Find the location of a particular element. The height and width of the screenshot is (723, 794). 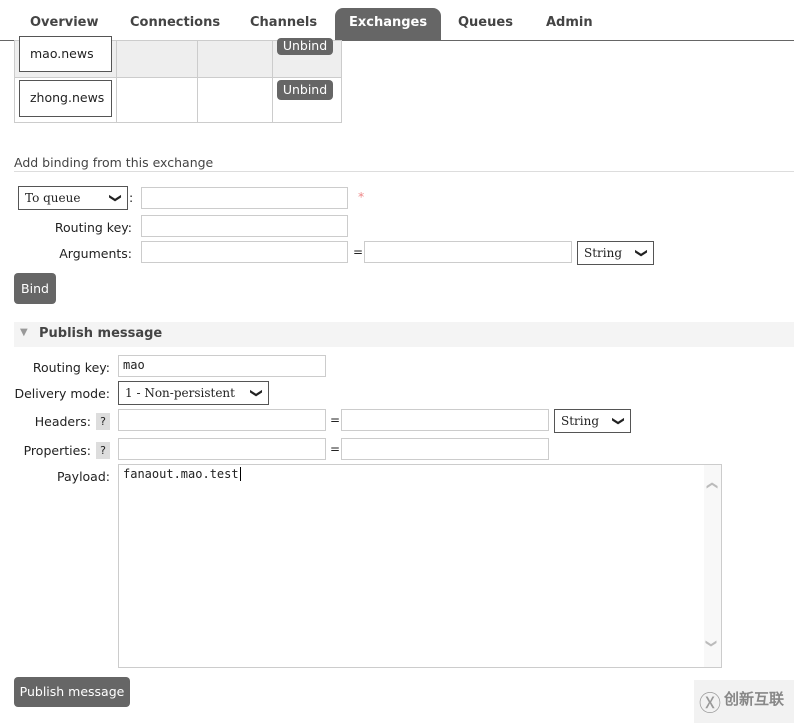

headers-label: Headers: is located at coordinates (62, 421).